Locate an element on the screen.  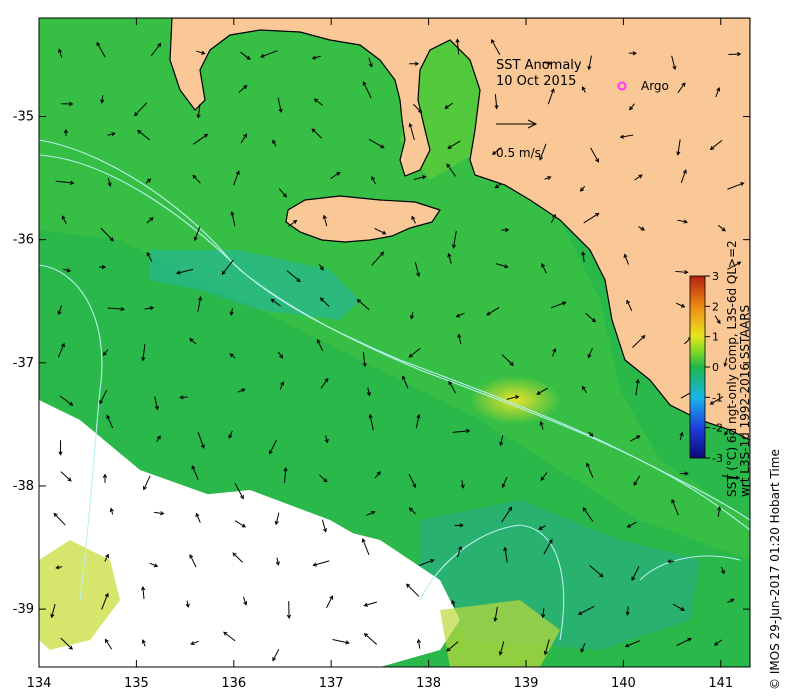
colorbar-caption-line2: wrt L3S-1d 1992-2016 SSTAARS is located at coordinates (745, 401).